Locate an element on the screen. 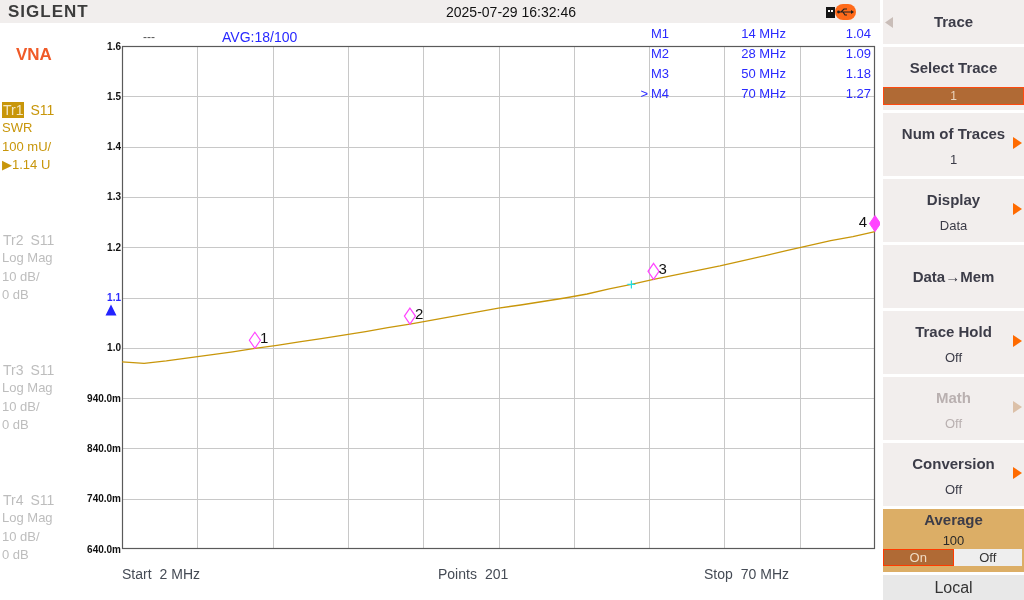  axis-tick-label: 1.5 is located at coordinates (114, 96).